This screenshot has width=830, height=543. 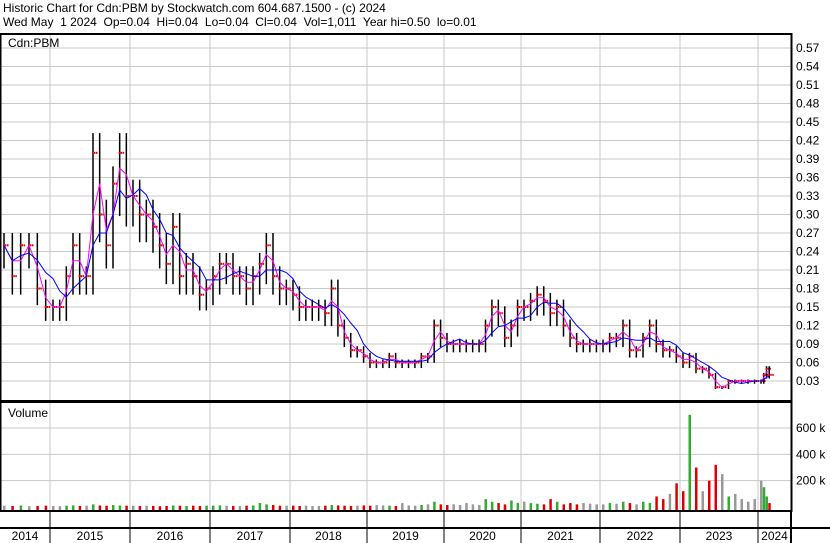 What do you see at coordinates (405, 536) in the screenshot?
I see `year-label: 2019` at bounding box center [405, 536].